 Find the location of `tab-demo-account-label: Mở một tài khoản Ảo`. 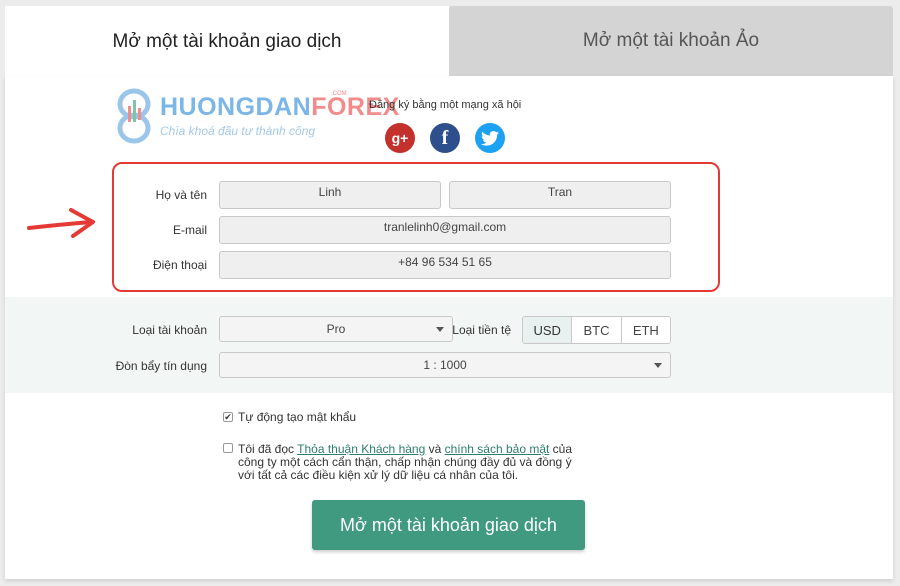

tab-demo-account-label: Mở một tài khoản Ảo is located at coordinates (671, 40).